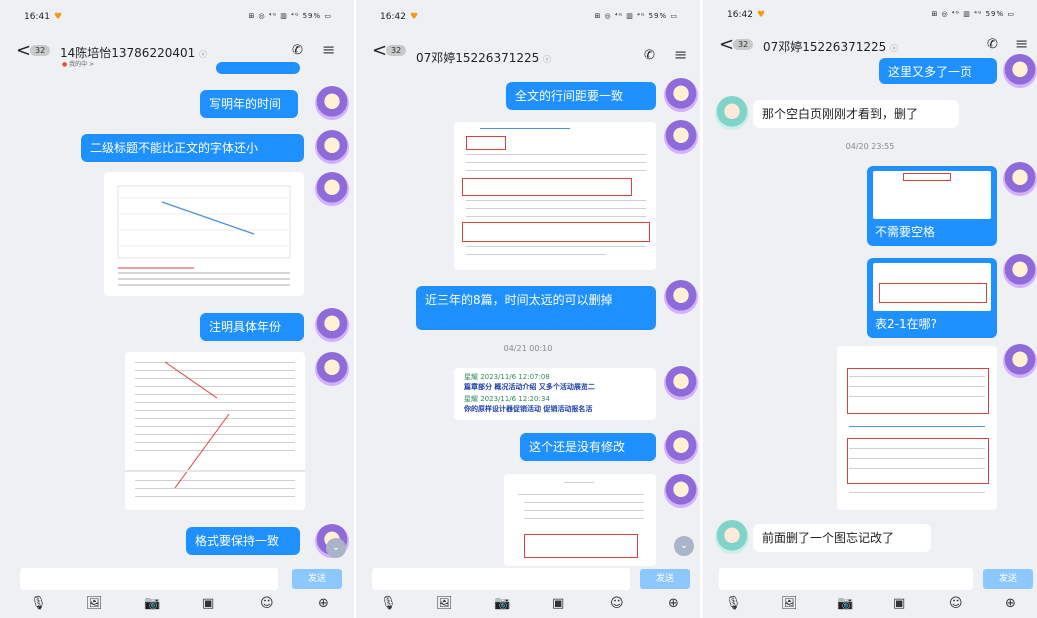 The width and height of the screenshot is (1037, 618). Describe the element at coordinates (581, 96) in the screenshot. I see `message-bubble: 全文的行间距要一致` at that location.